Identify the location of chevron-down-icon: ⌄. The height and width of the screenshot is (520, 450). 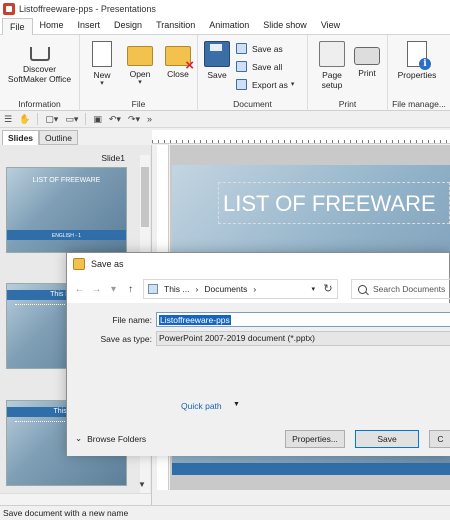
(79, 438).